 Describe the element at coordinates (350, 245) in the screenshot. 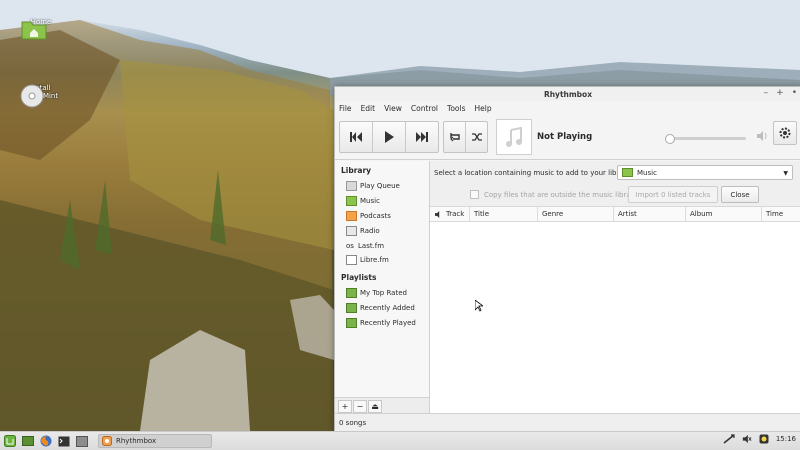

I see `lastfm-icon: os` at that location.